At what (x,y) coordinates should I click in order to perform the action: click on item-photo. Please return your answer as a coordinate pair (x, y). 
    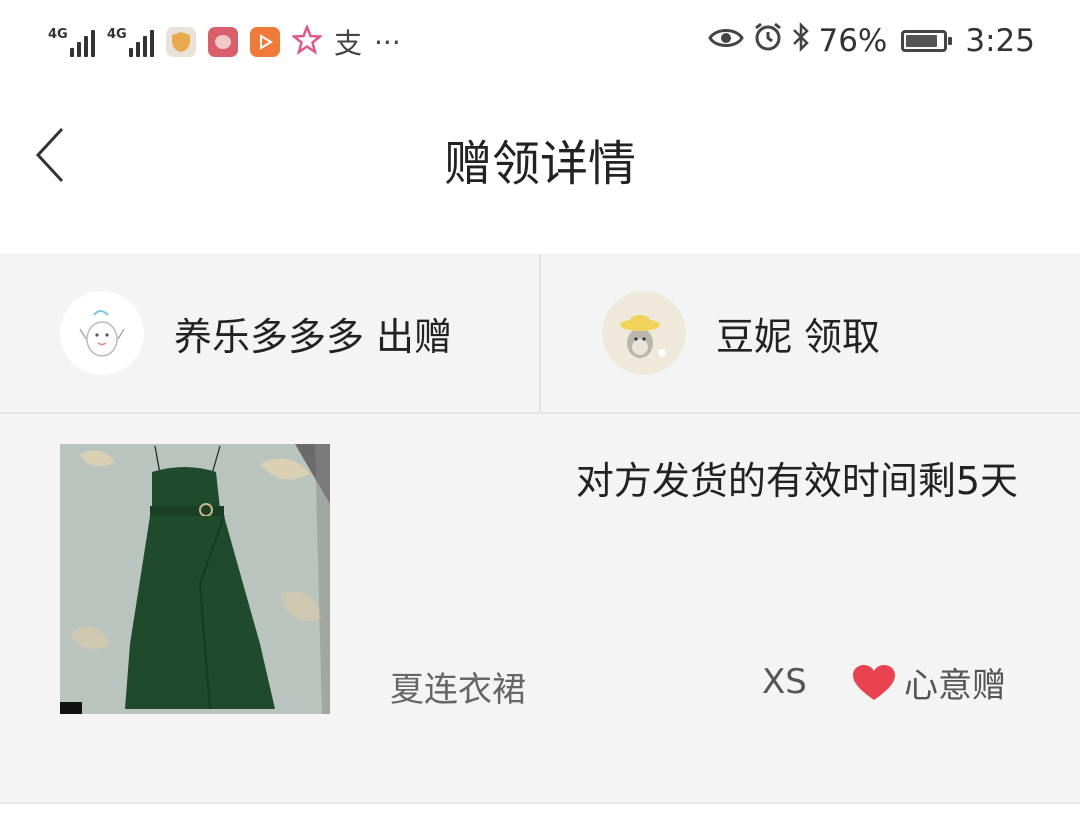
    Looking at the image, I should click on (195, 579).